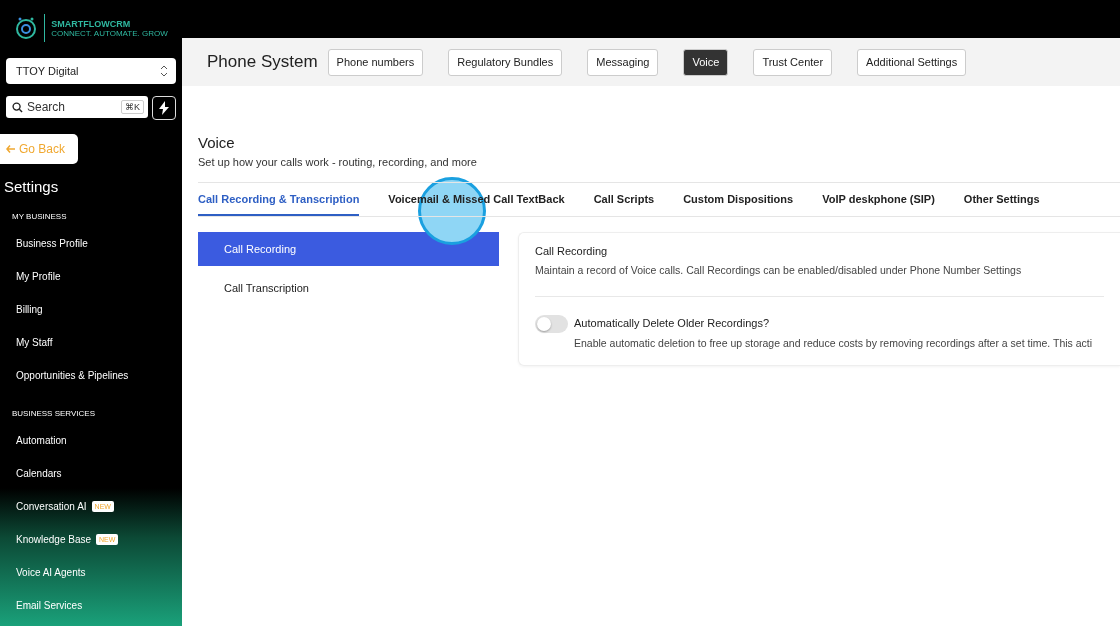  What do you see at coordinates (53, 413) in the screenshot?
I see `section-heading: BUSINESS SERVICES` at bounding box center [53, 413].